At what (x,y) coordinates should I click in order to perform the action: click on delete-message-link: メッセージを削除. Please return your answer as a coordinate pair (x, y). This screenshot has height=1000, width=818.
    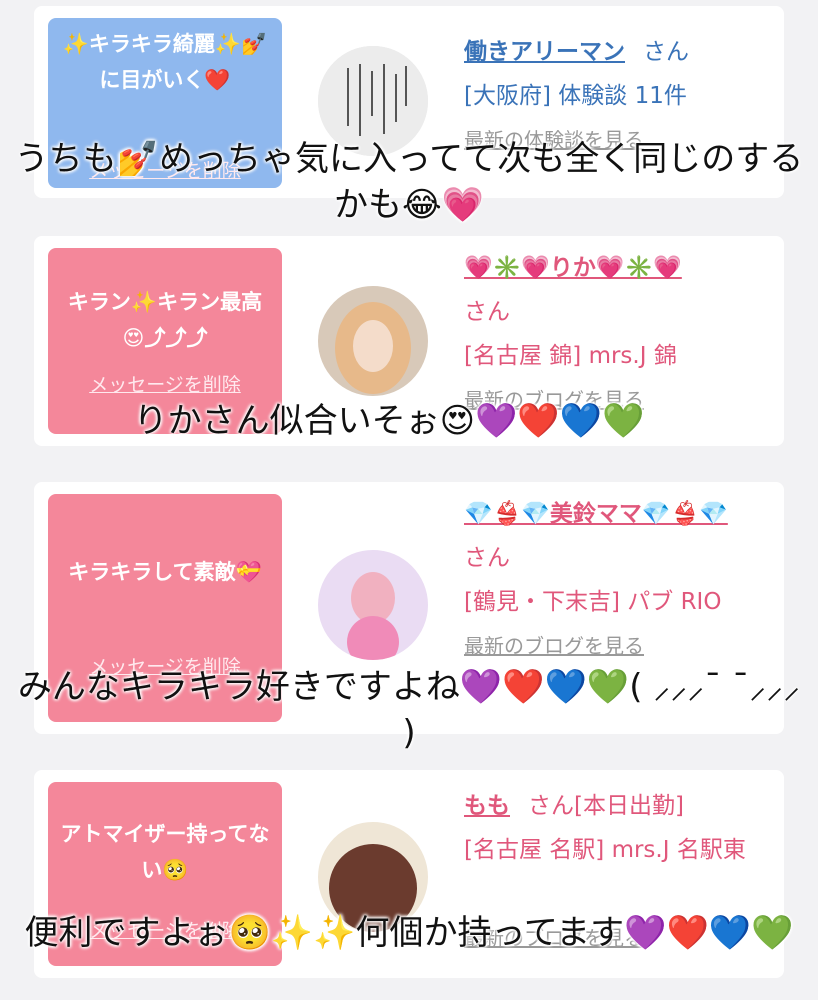
    Looking at the image, I should click on (165, 385).